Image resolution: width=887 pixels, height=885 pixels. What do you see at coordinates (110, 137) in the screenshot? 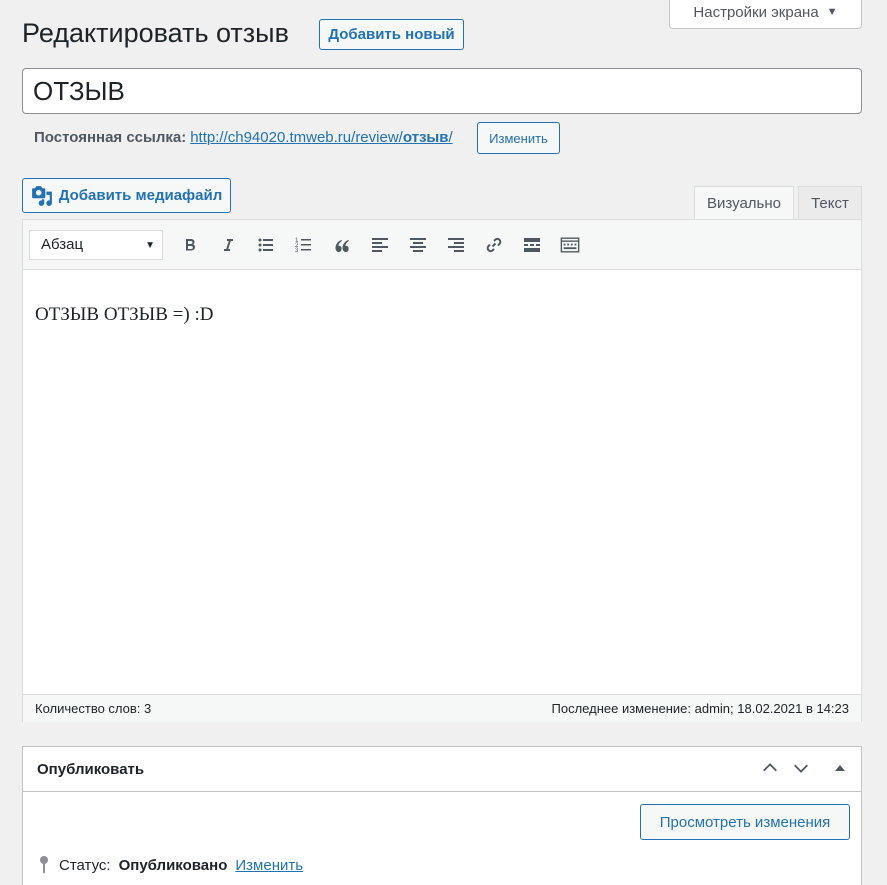
I see `permalink-label: Постоянная ссылка:` at bounding box center [110, 137].